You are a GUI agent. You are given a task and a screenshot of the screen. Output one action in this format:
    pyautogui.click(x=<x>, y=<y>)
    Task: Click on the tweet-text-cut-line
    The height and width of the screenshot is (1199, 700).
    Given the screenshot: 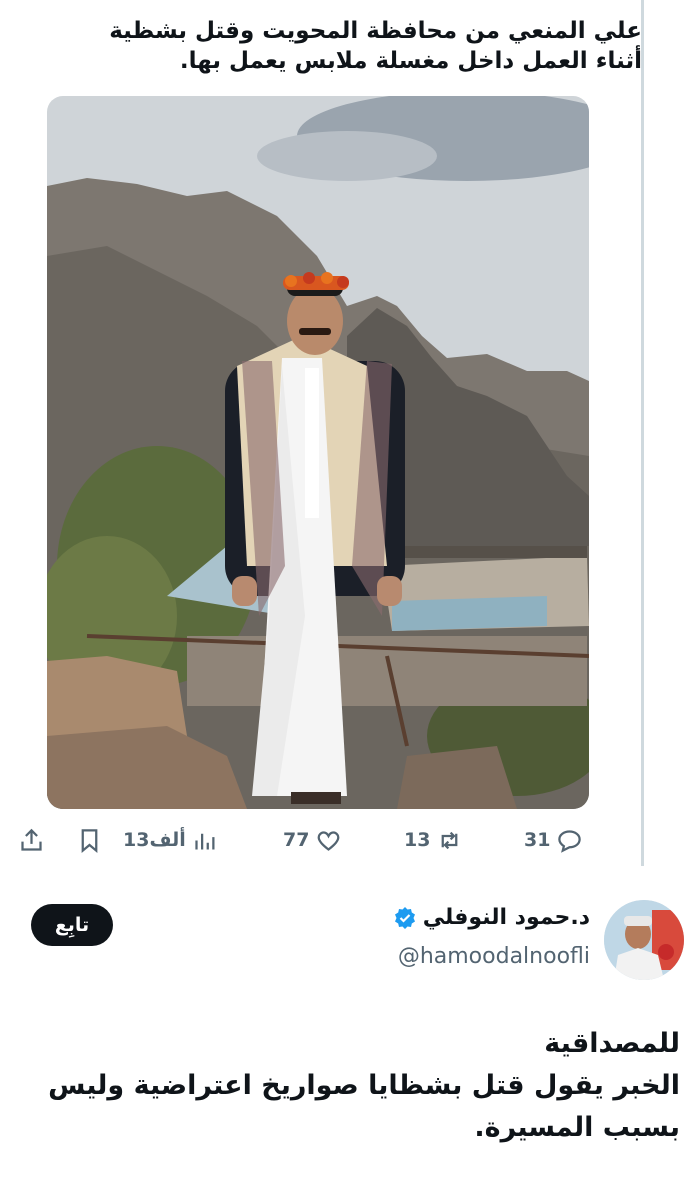 What is the action you would take?
    pyautogui.click(x=342, y=8)
    